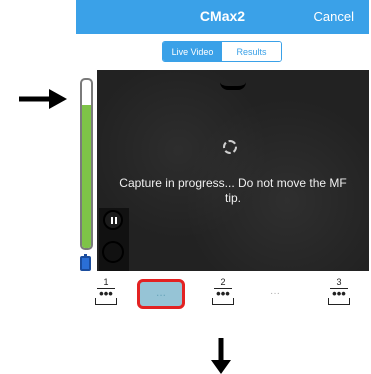 Image resolution: width=371 pixels, height=374 pixels. Describe the element at coordinates (85, 262) in the screenshot. I see `battery-icon` at that location.